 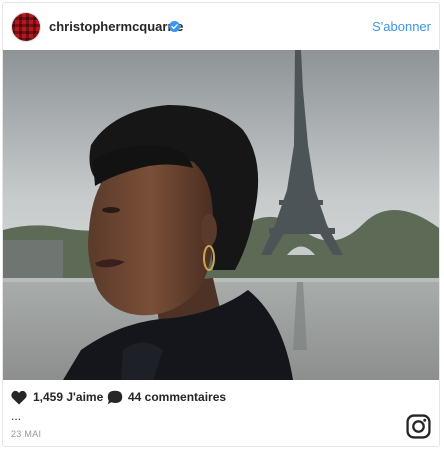 I want to click on likes-count: 1,459 J'aime, so click(x=68, y=397).